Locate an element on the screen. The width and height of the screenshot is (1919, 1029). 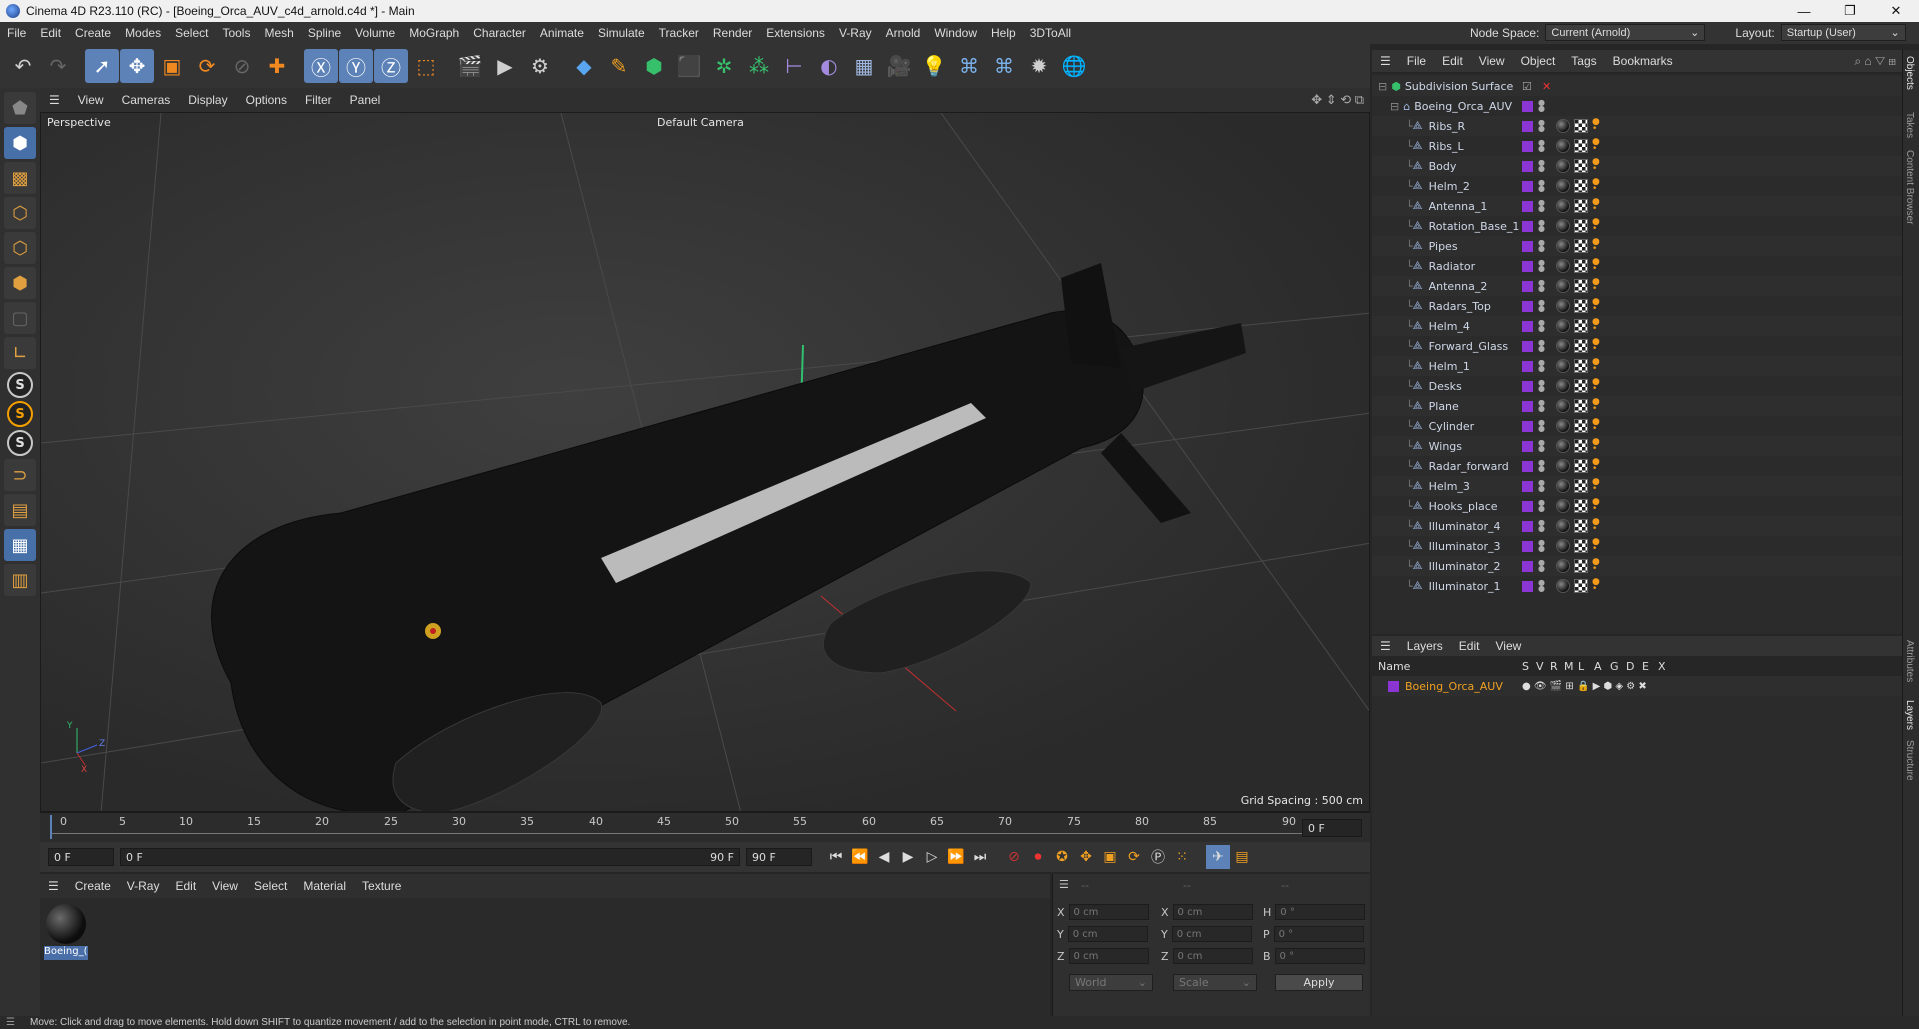
previous-key-icon: ⏪ is located at coordinates (860, 857).